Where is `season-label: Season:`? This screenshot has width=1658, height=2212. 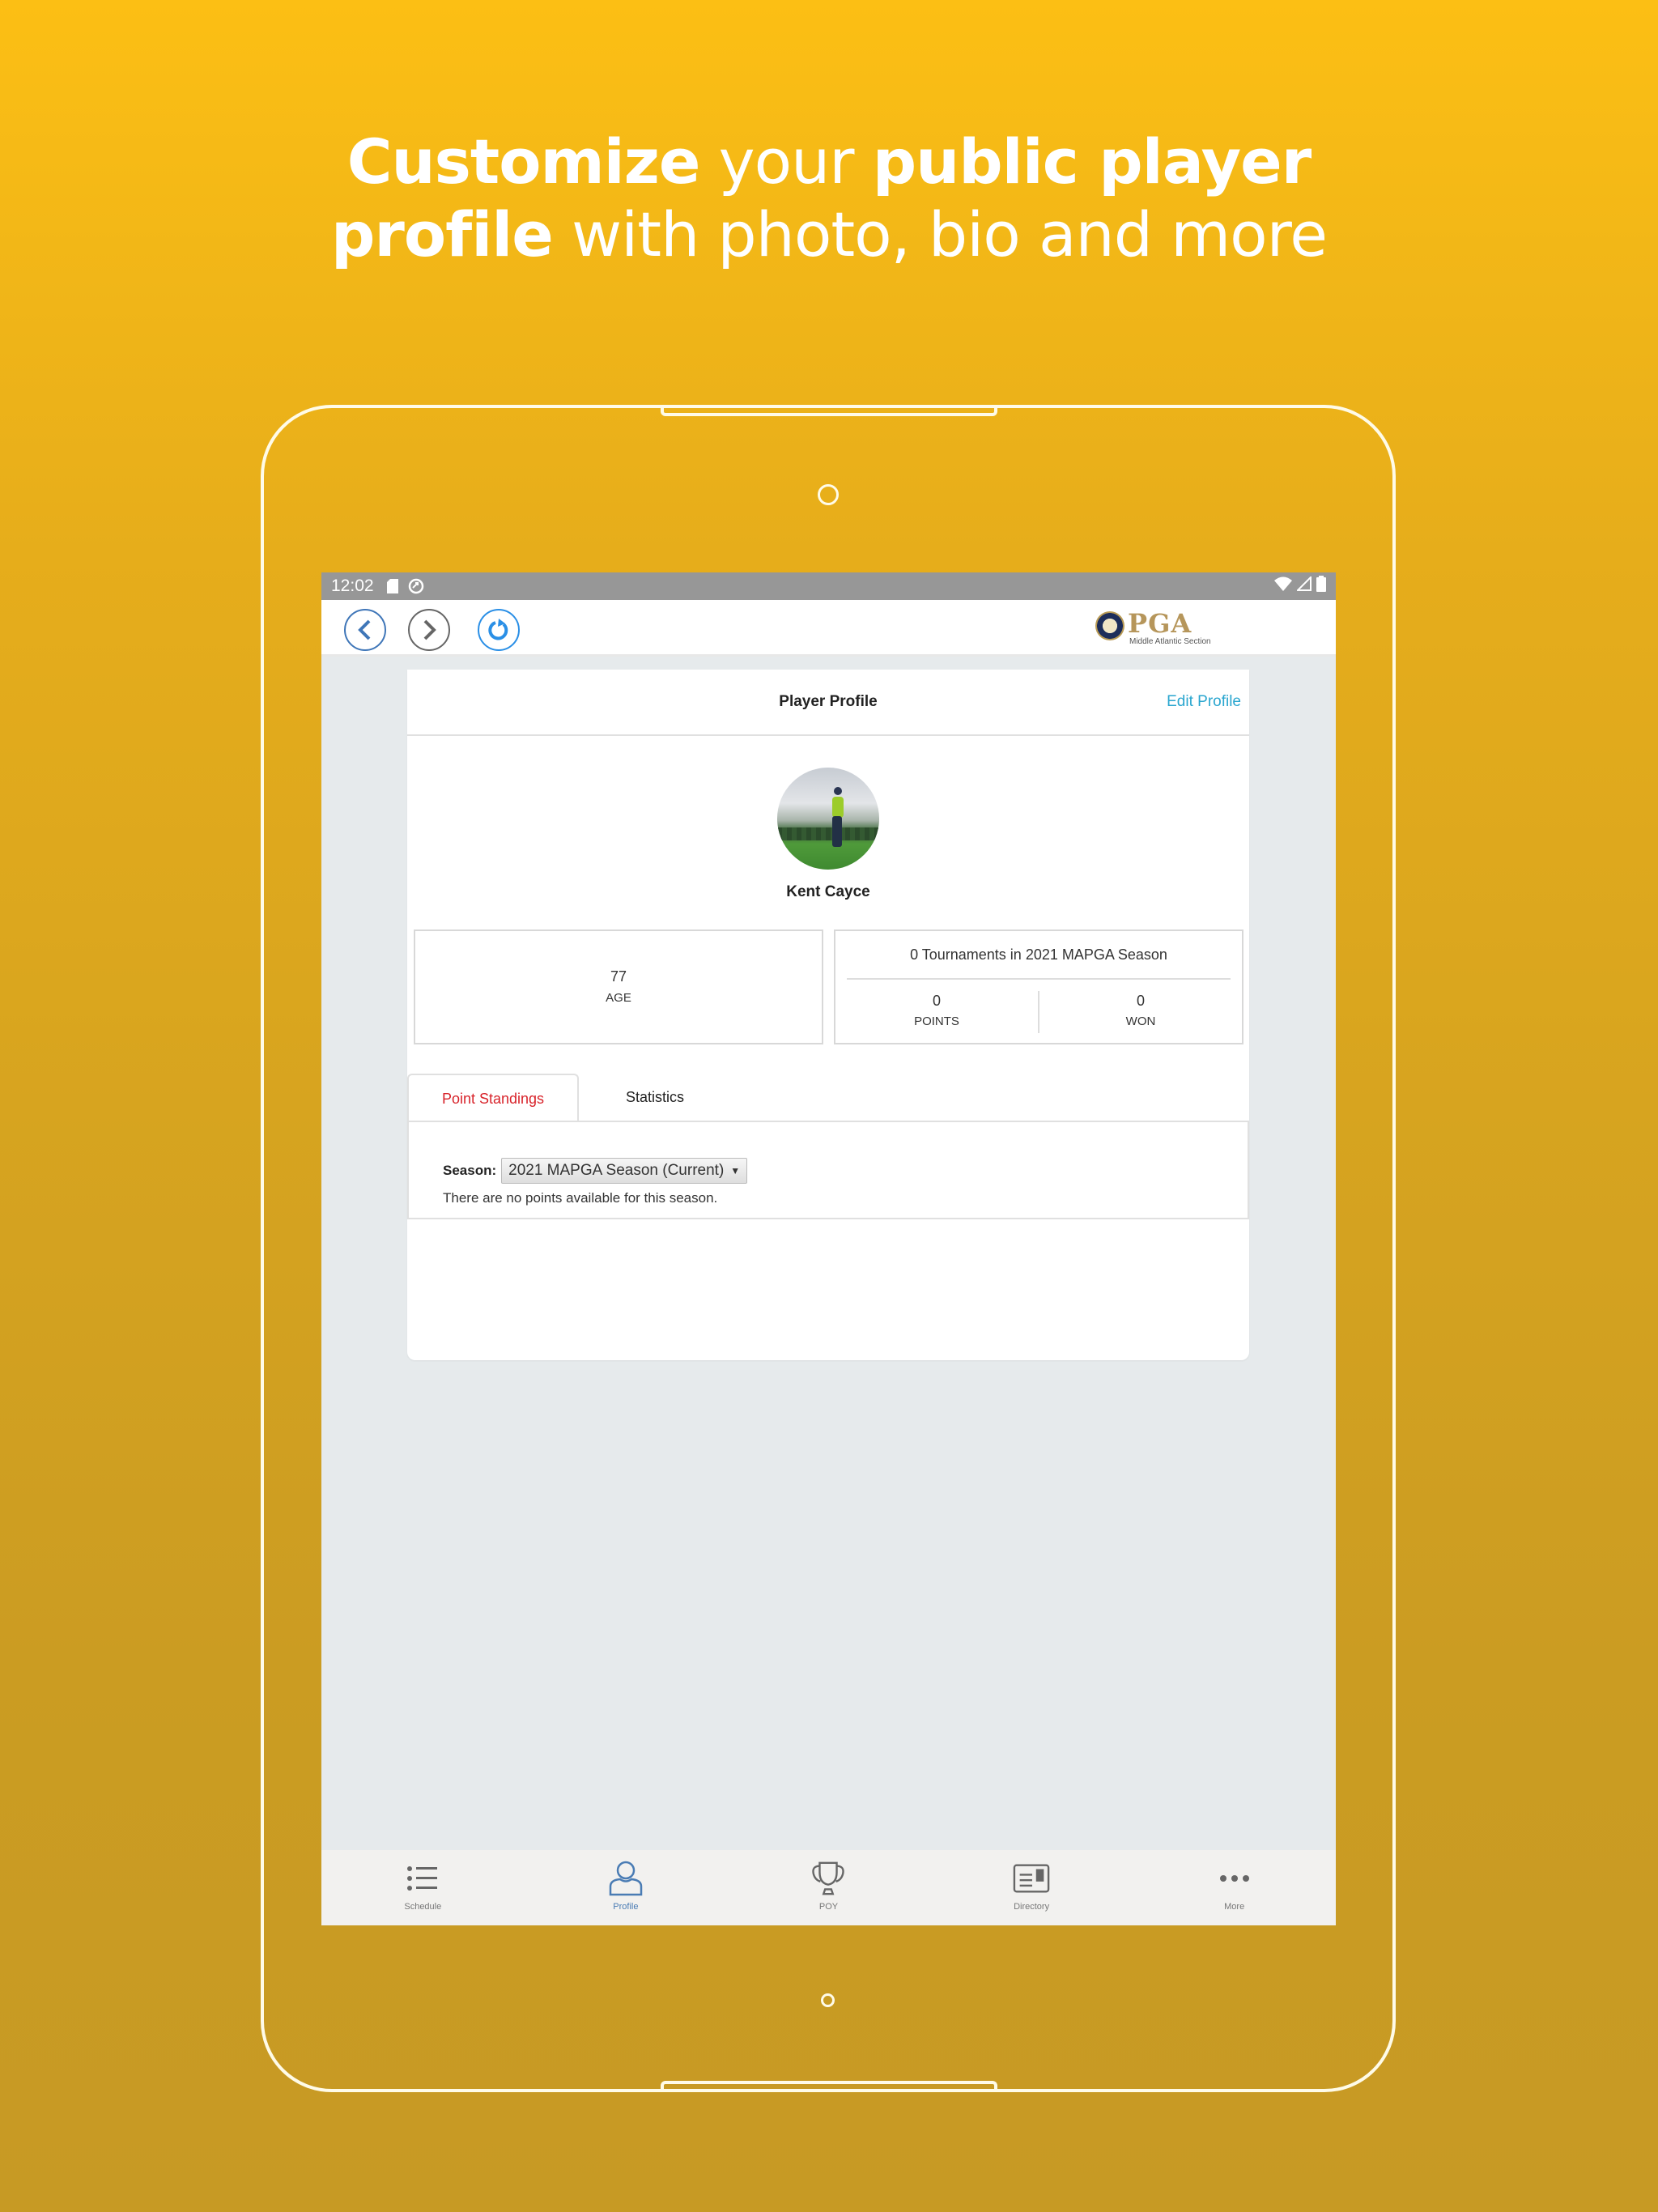 season-label: Season: is located at coordinates (470, 1171).